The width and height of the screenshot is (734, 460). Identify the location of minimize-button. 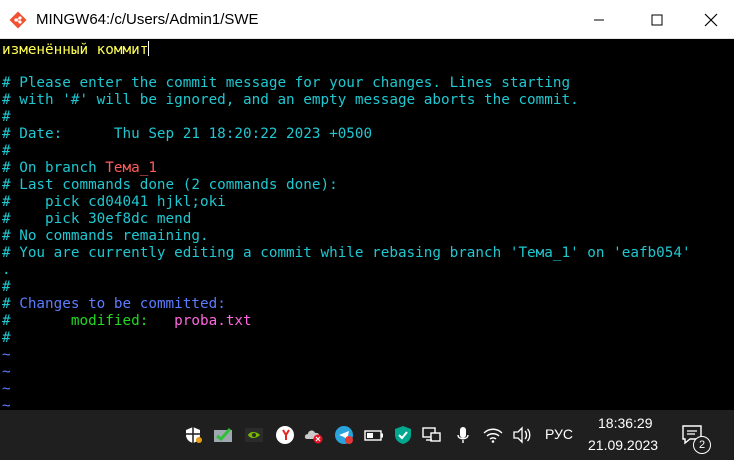
(599, 19).